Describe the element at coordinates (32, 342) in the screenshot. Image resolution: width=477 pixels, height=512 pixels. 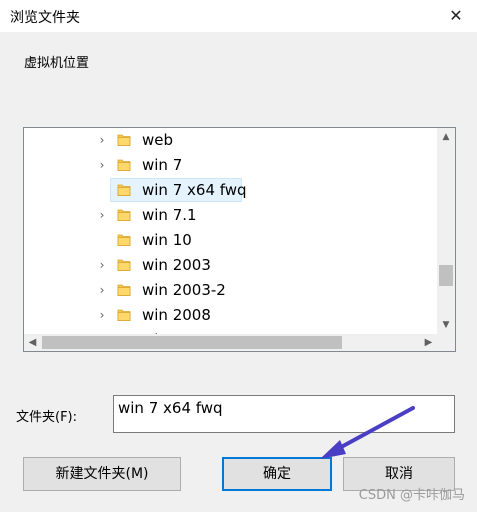
I see `scroll-left-icon: ◀` at that location.